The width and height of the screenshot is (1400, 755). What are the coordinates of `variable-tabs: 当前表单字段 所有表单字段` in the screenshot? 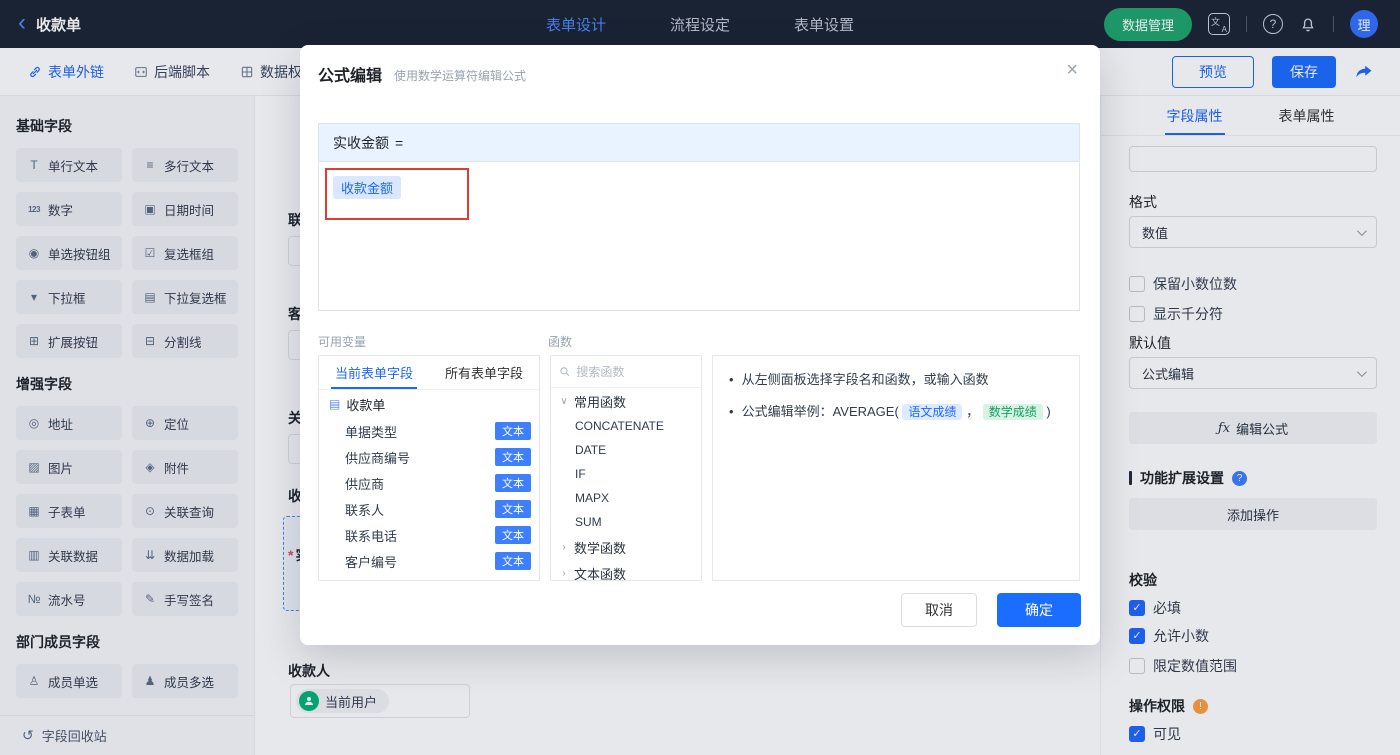 It's located at (429, 373).